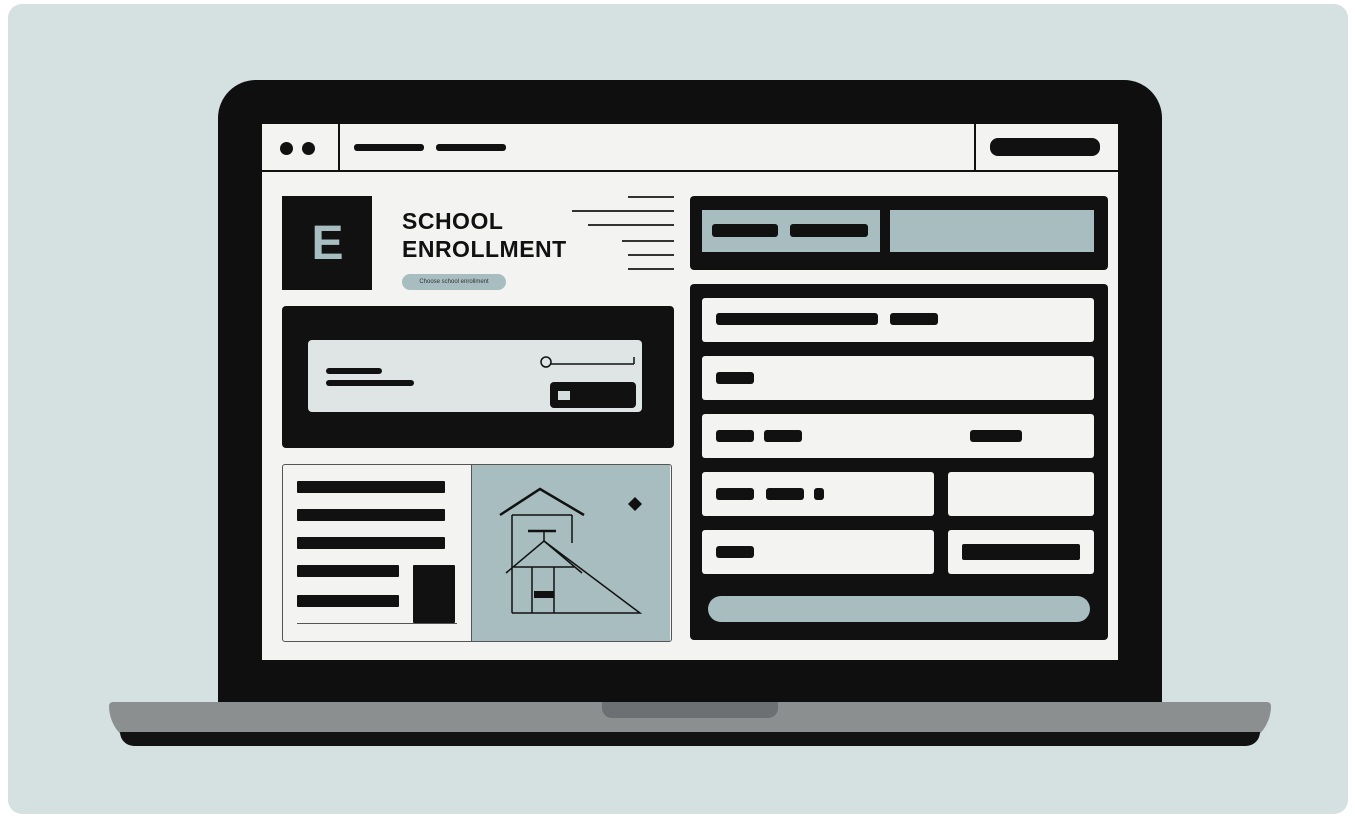 The width and height of the screenshot is (1355, 818). What do you see at coordinates (690, 710) in the screenshot?
I see `laptop-hinge` at bounding box center [690, 710].